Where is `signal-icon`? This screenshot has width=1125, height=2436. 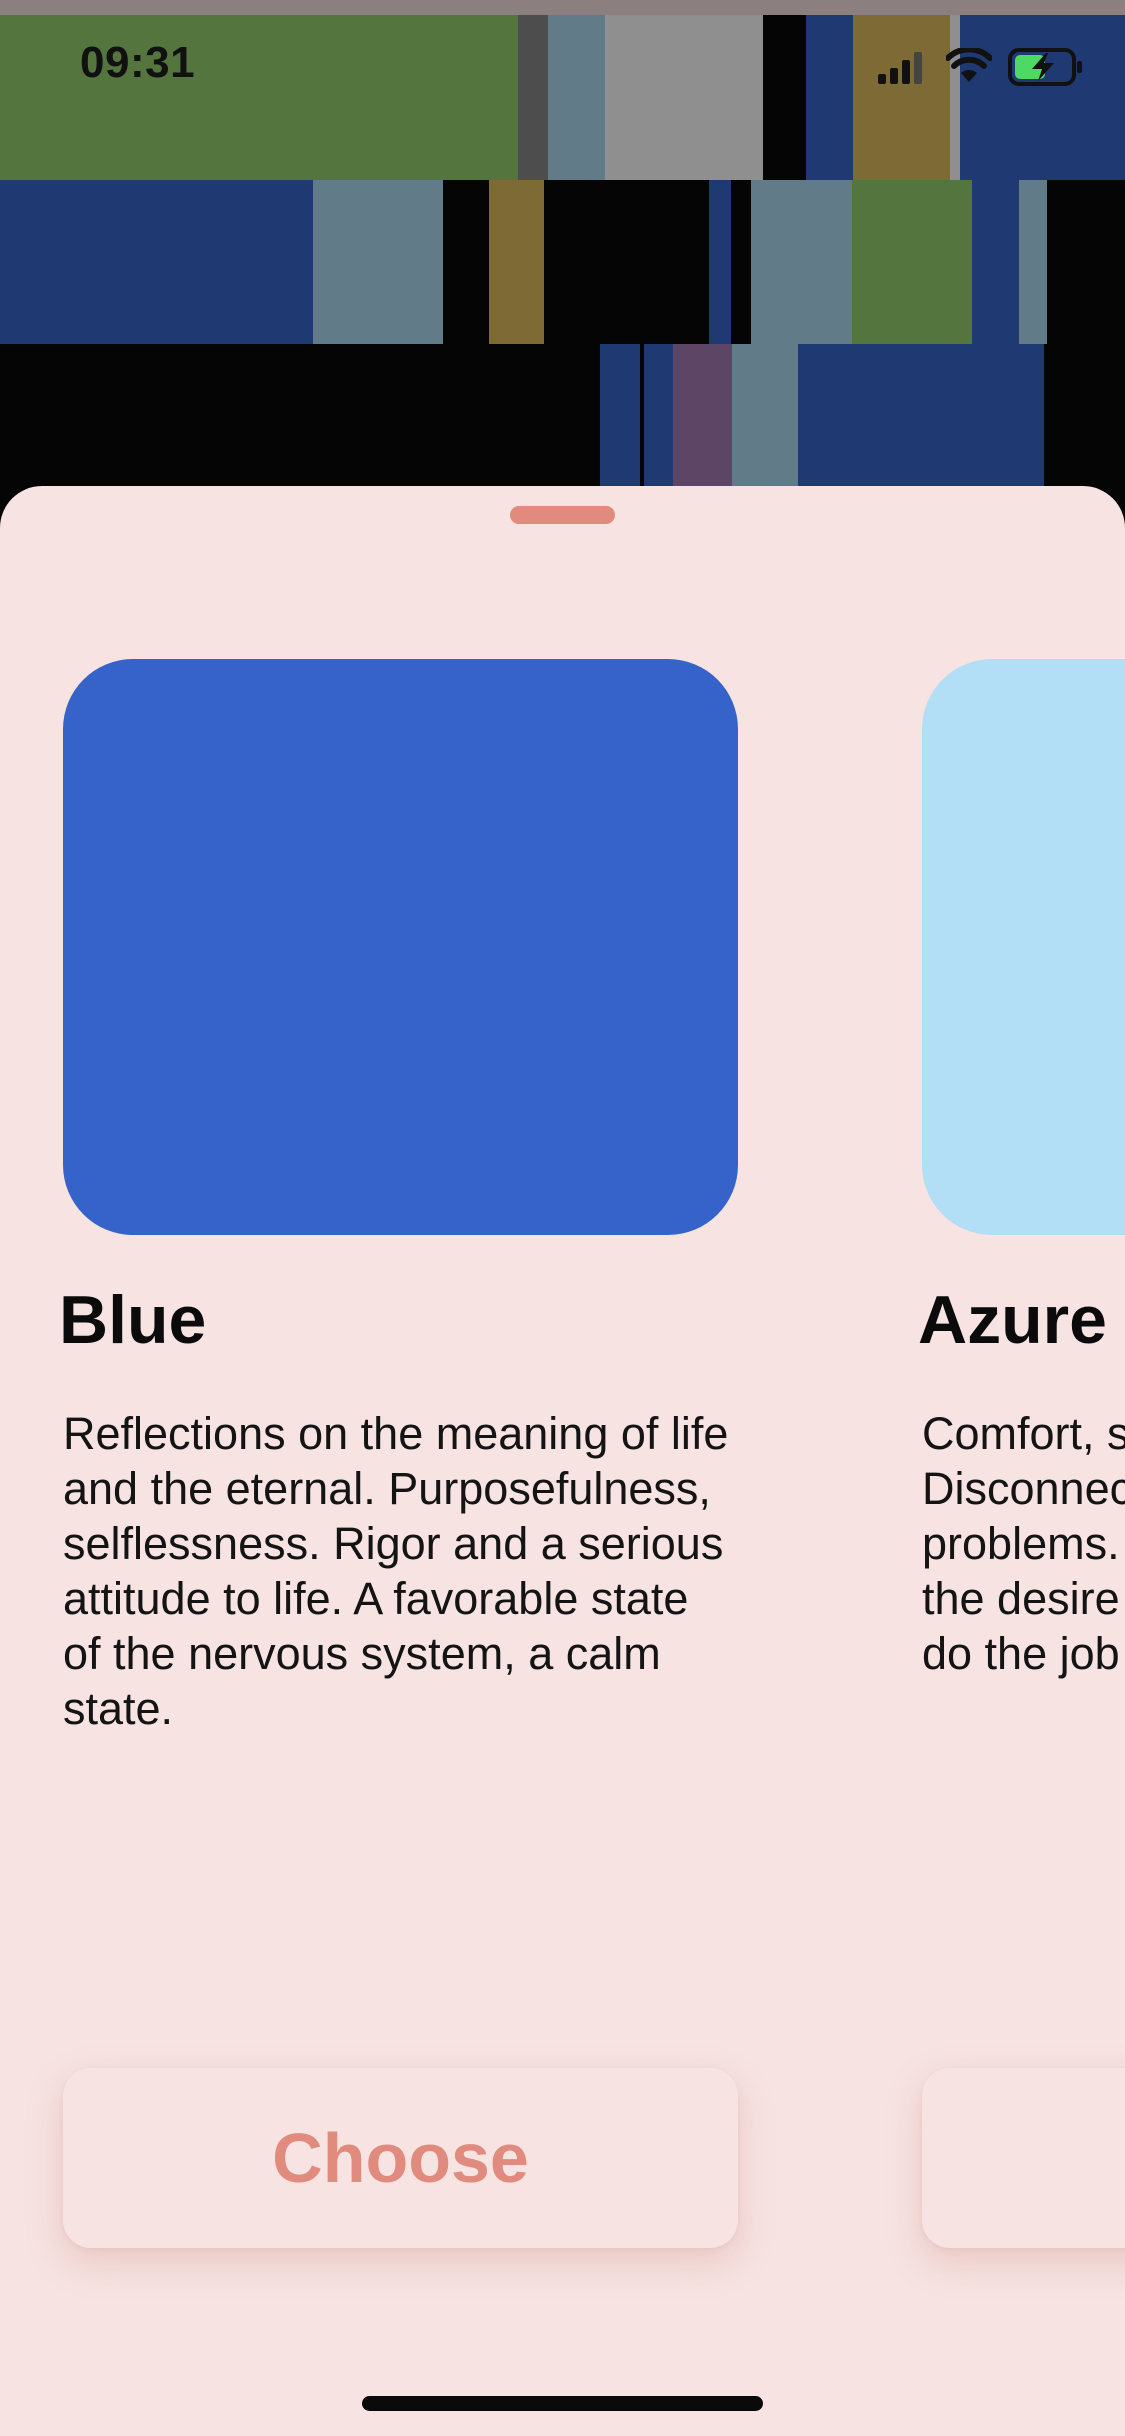 signal-icon is located at coordinates (903, 67).